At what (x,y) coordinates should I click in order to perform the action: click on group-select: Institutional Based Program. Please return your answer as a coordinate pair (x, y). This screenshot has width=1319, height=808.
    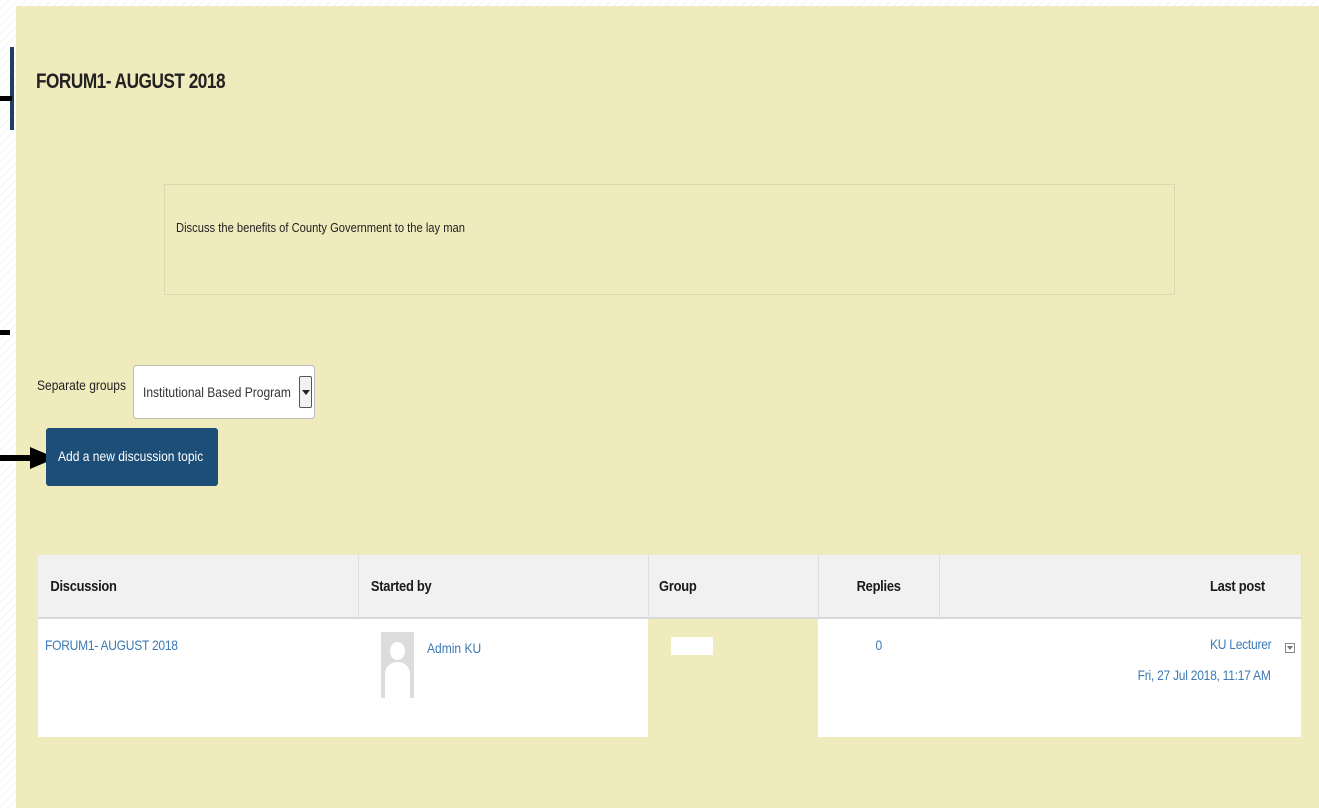
    Looking at the image, I should click on (224, 392).